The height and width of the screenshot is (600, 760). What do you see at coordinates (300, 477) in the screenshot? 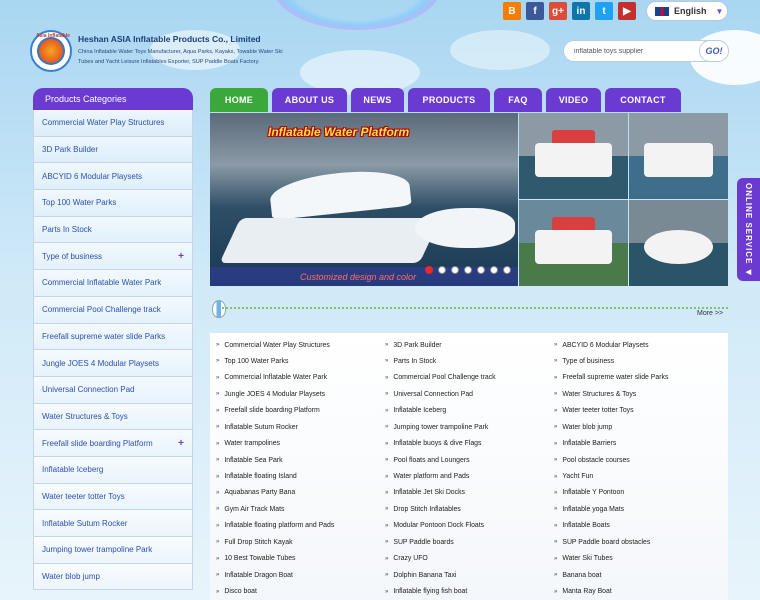
I see `category-link: » Inflatable floating Island` at bounding box center [300, 477].